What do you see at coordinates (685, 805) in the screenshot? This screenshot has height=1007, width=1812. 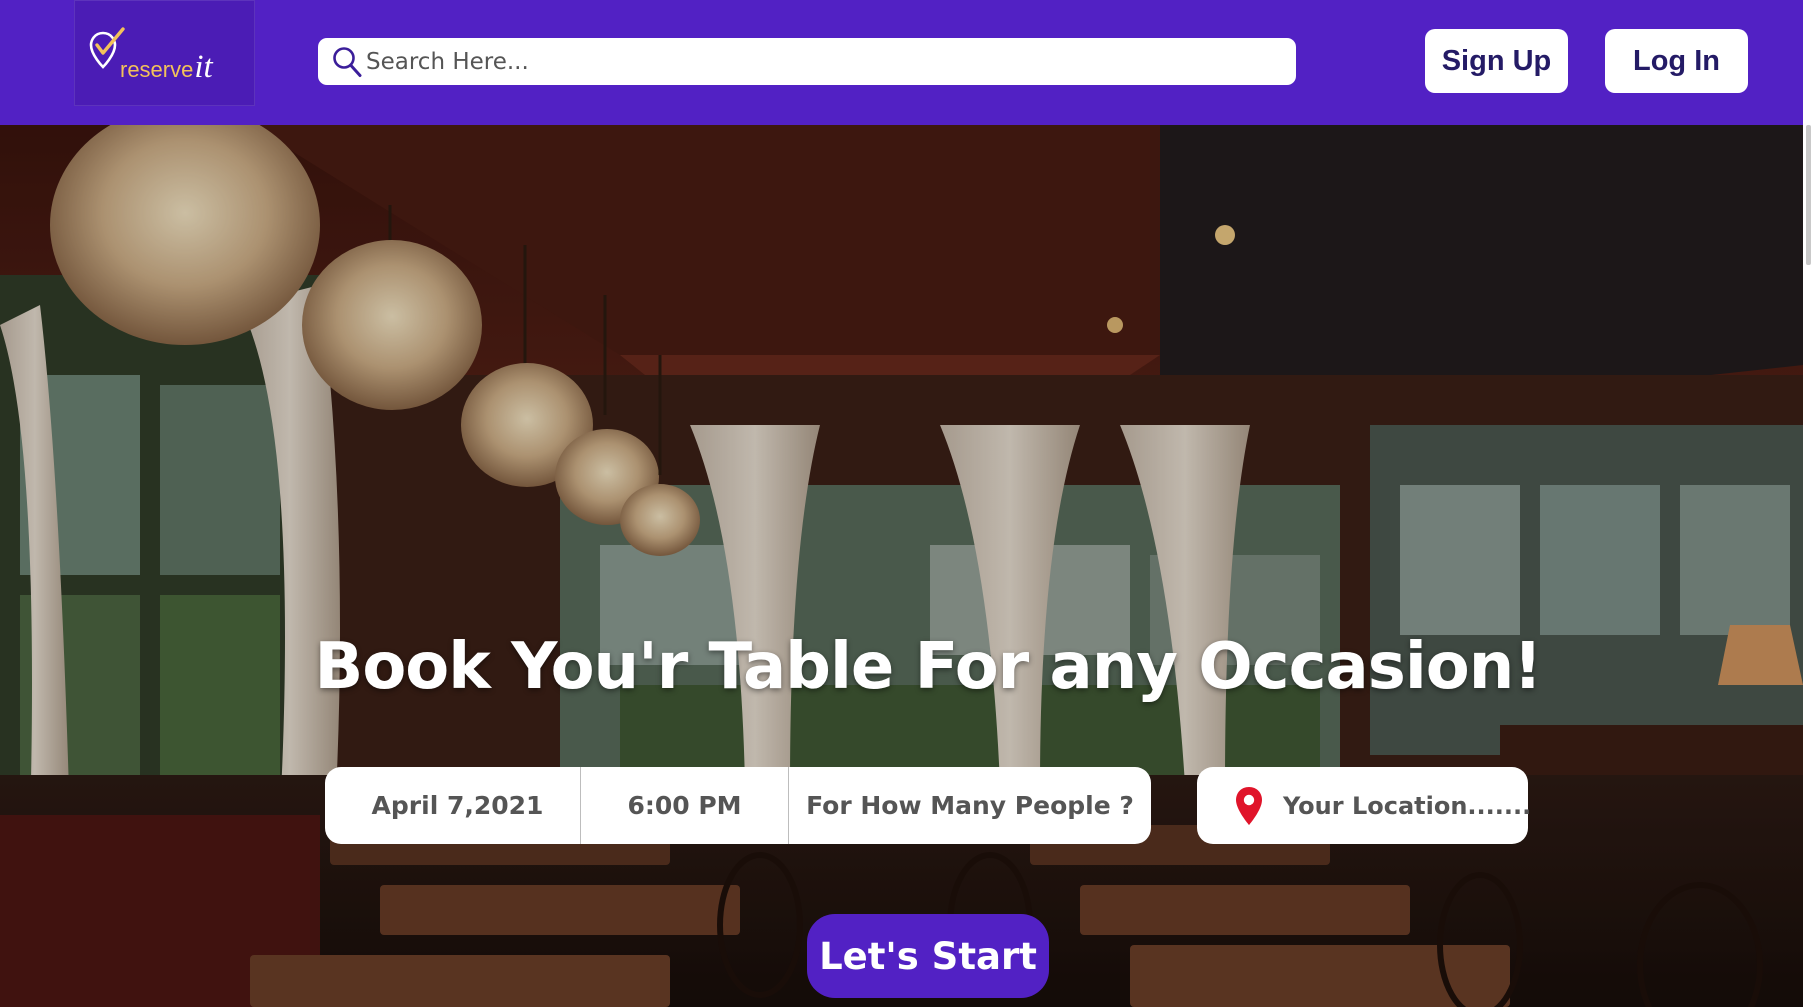 I see `time-selector: 6:00 PM` at bounding box center [685, 805].